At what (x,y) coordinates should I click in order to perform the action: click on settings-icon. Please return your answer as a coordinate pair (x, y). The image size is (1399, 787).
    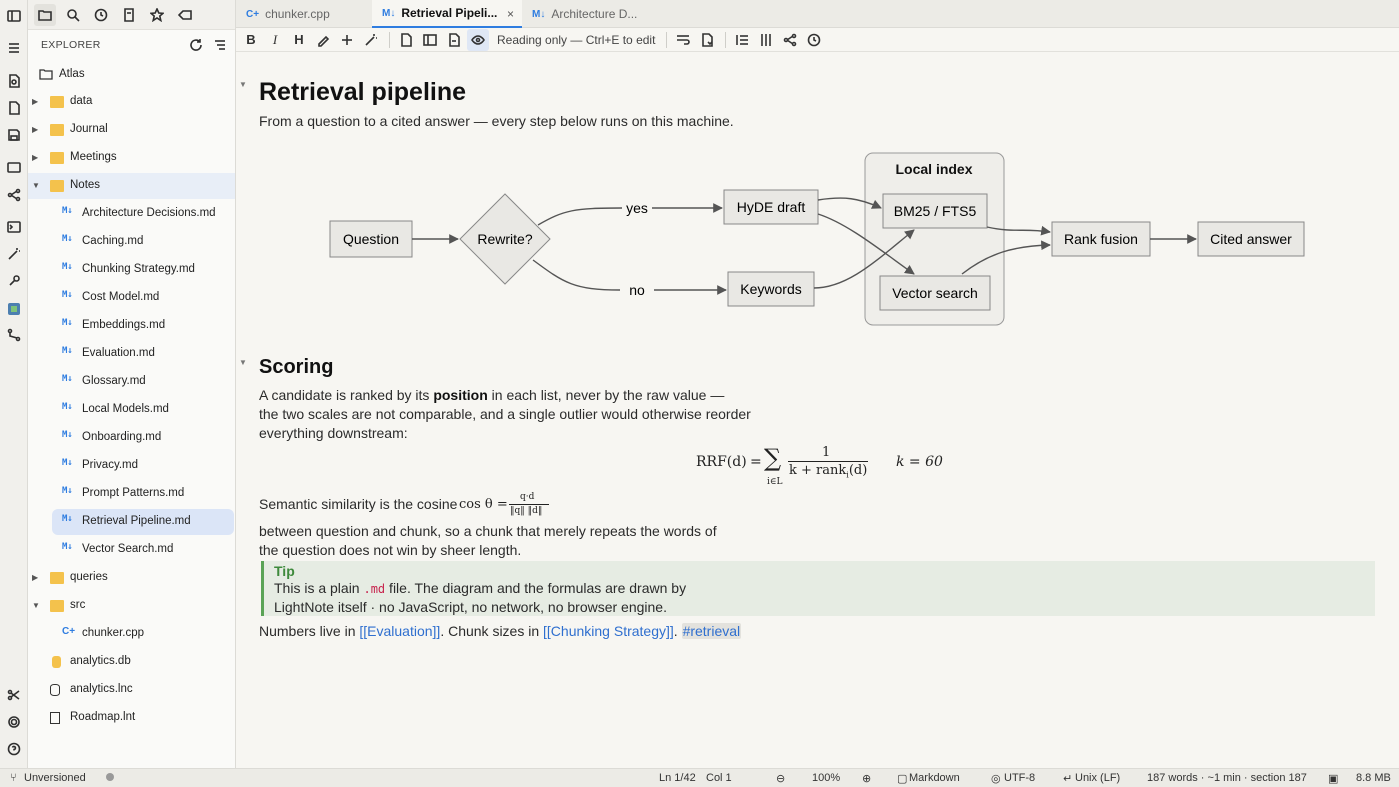
    Looking at the image, I should click on (14, 722).